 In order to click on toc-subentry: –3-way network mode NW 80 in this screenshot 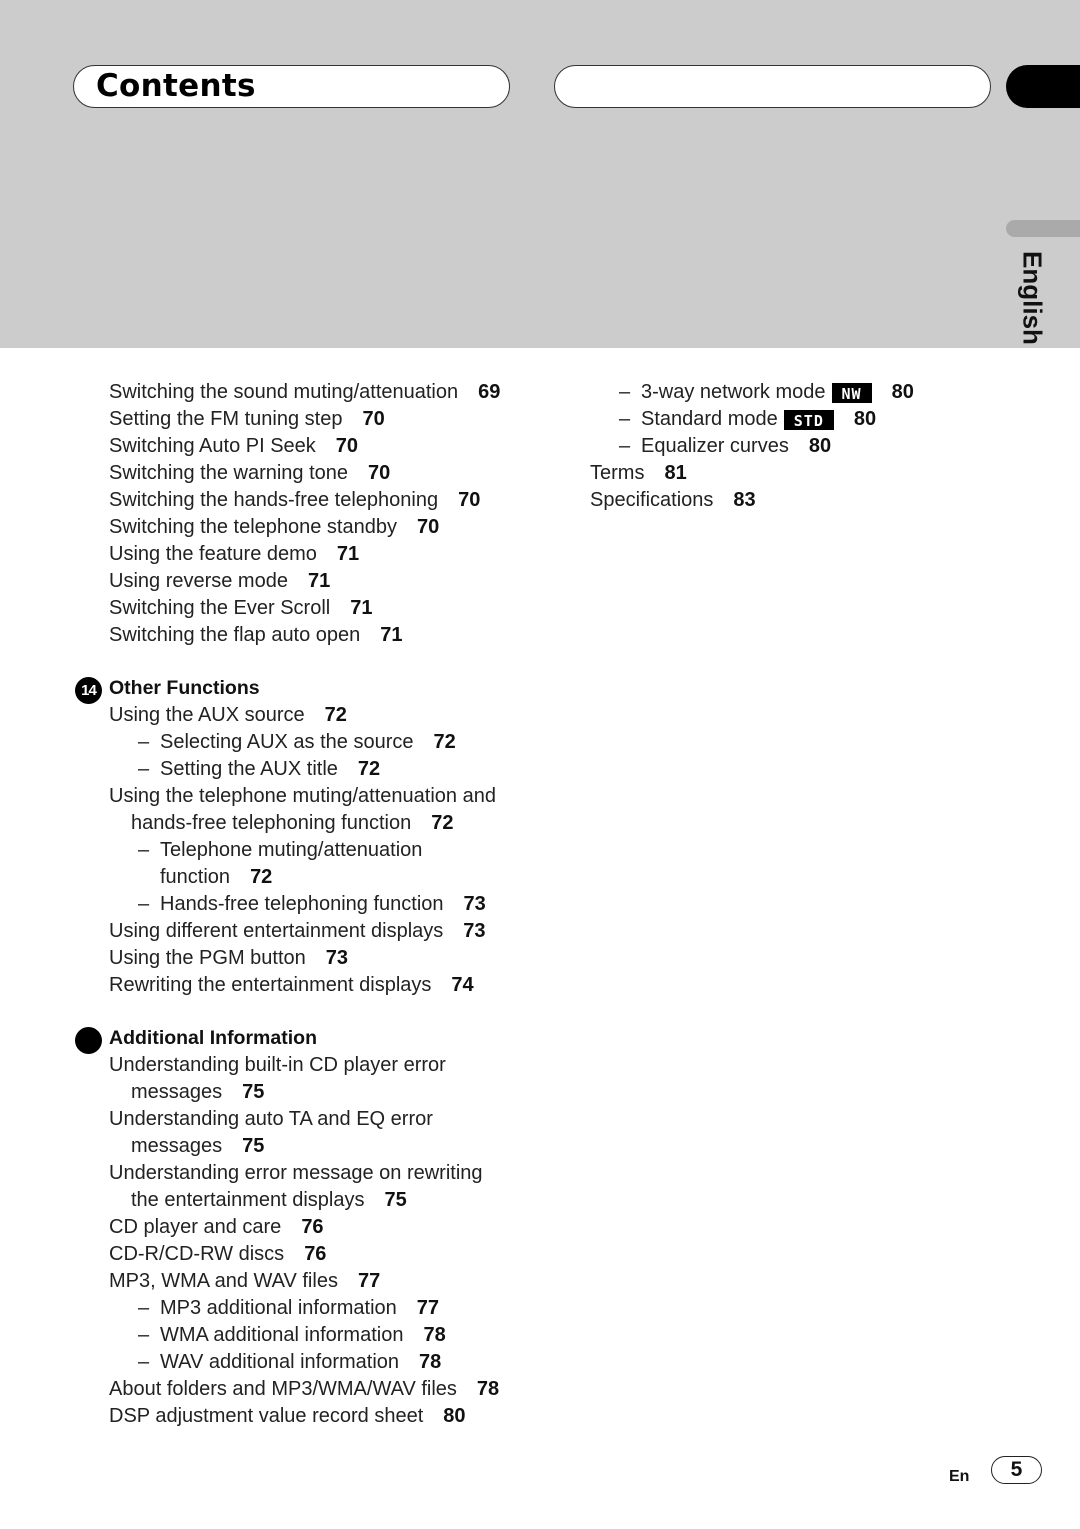, I will do `click(790, 392)`.